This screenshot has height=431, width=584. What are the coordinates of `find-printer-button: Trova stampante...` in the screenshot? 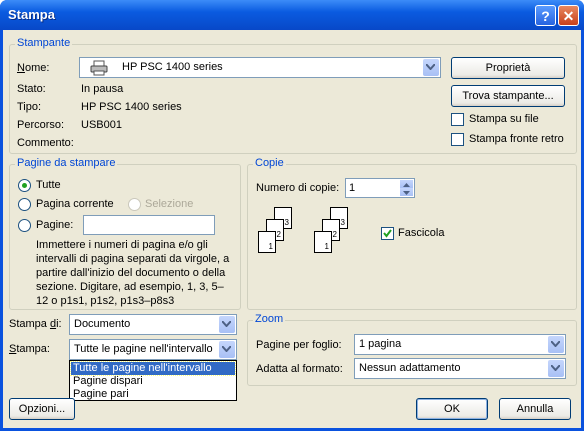 It's located at (508, 96).